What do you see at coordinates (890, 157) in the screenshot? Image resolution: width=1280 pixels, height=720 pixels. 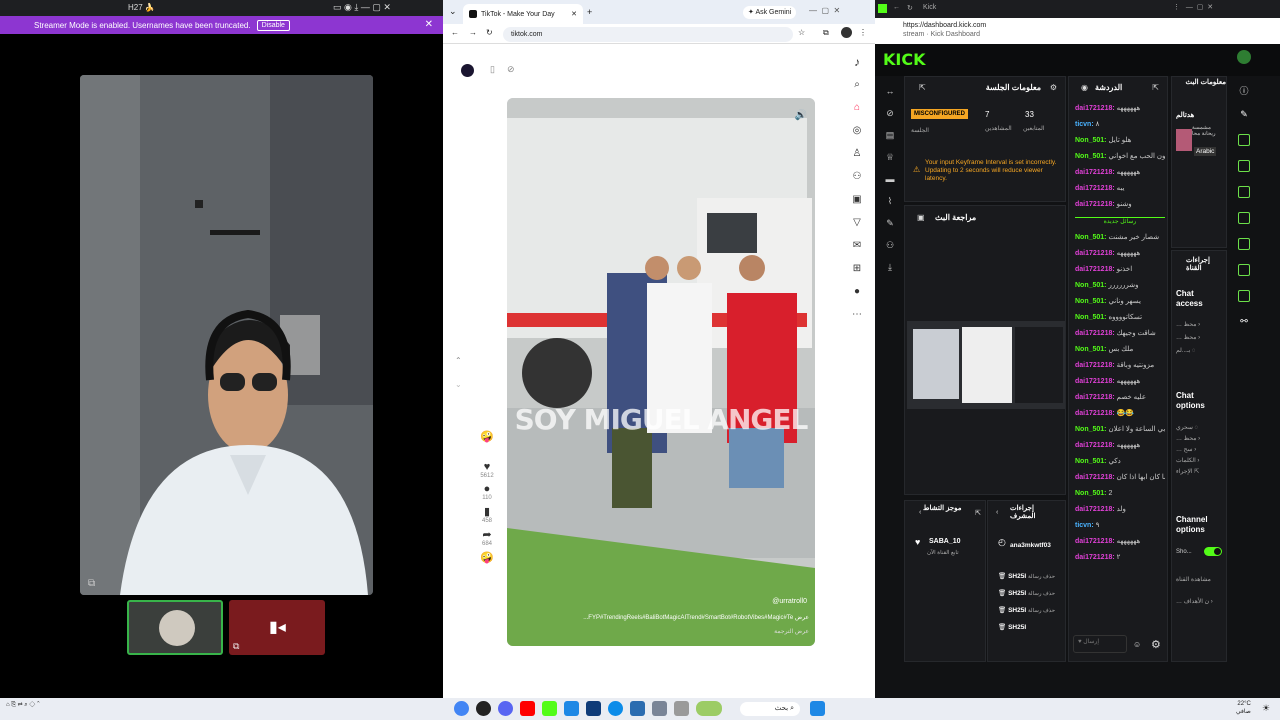 I see `trophy-icon: ♕` at bounding box center [890, 157].